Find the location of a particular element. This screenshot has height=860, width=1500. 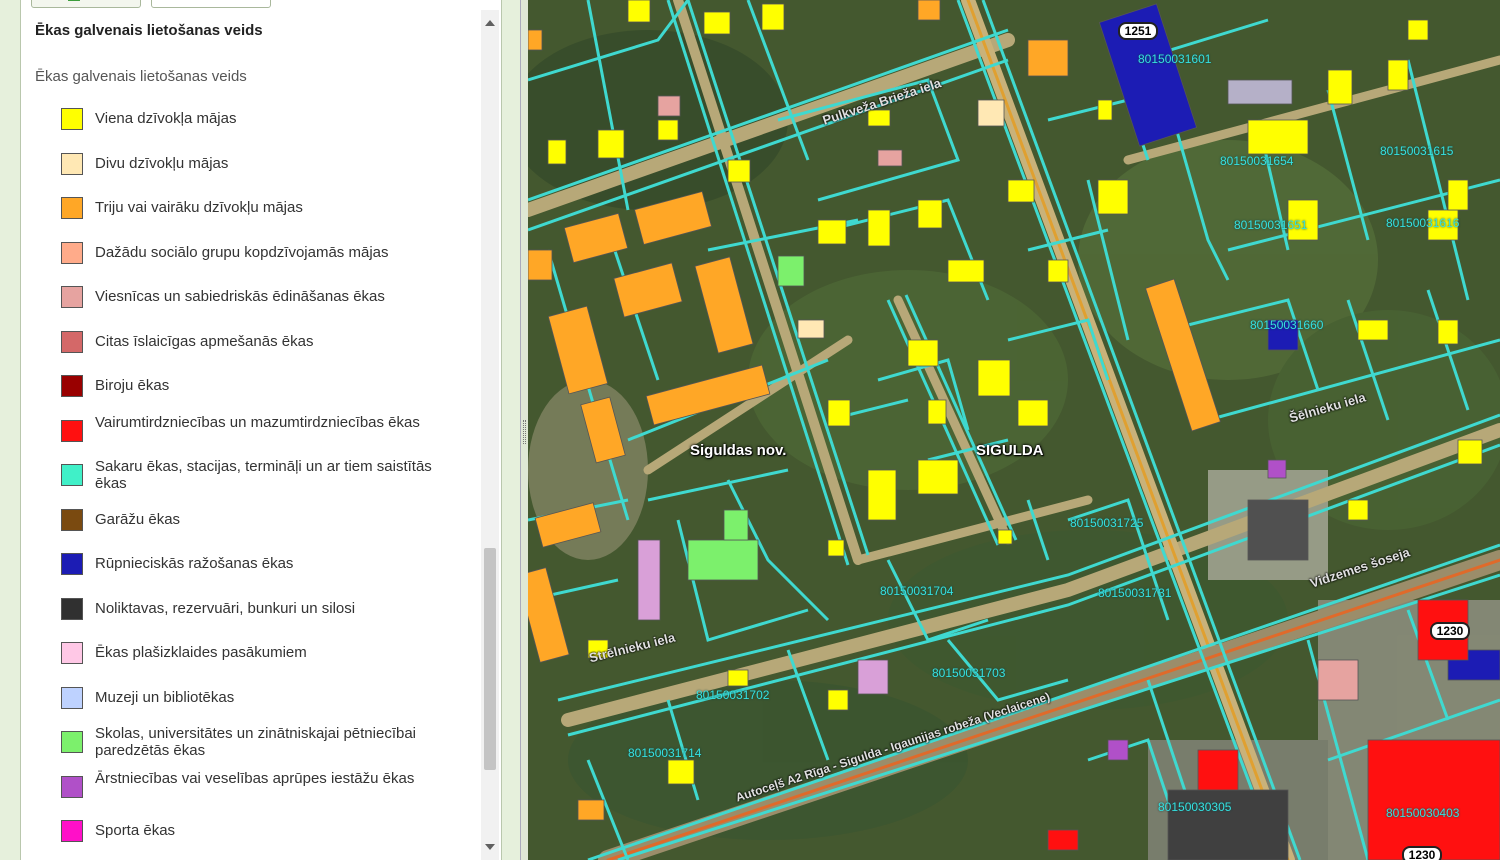

legend-label: Rūpnieciskās ražošanas ēkas is located at coordinates (194, 563).